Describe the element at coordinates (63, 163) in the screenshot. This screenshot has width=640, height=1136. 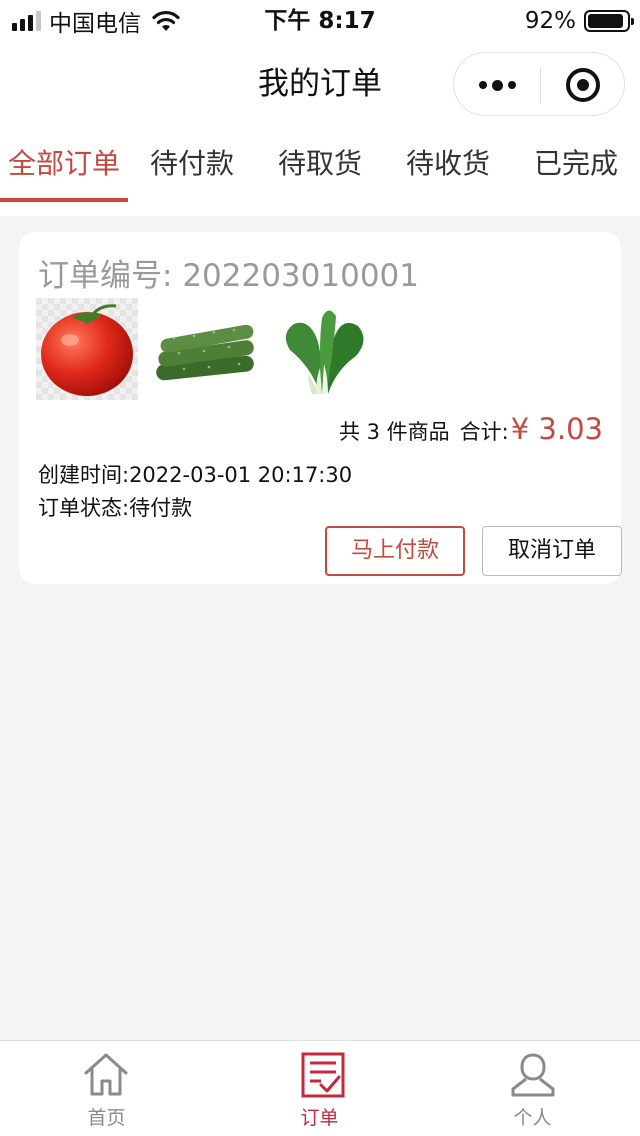
I see `tab-label: 全部订单` at that location.